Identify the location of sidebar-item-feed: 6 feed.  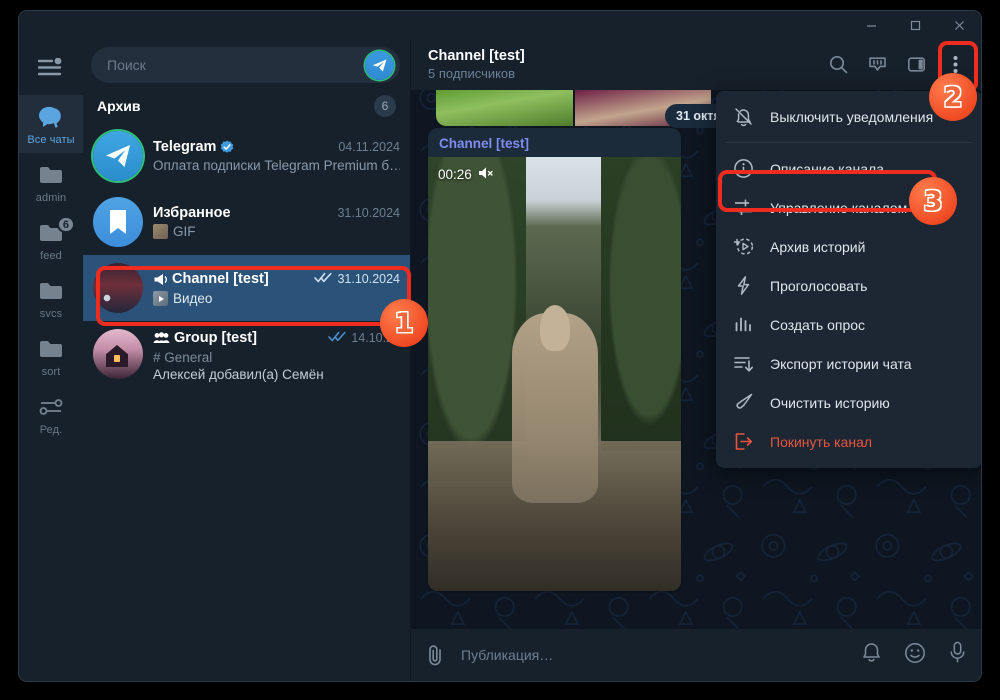
(51, 240).